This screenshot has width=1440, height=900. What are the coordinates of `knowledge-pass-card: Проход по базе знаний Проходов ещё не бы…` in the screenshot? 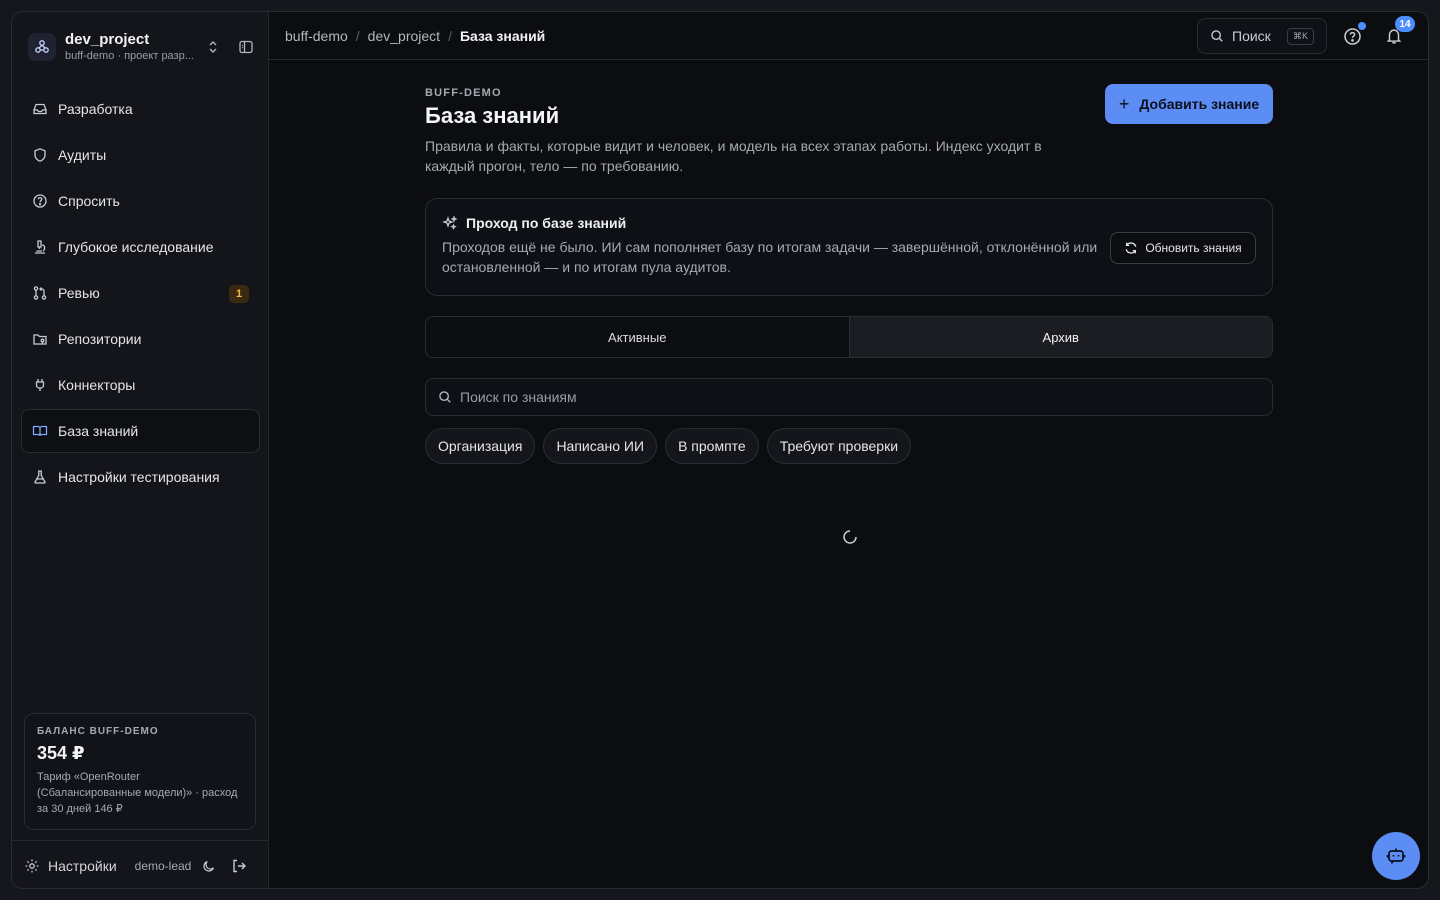 It's located at (849, 247).